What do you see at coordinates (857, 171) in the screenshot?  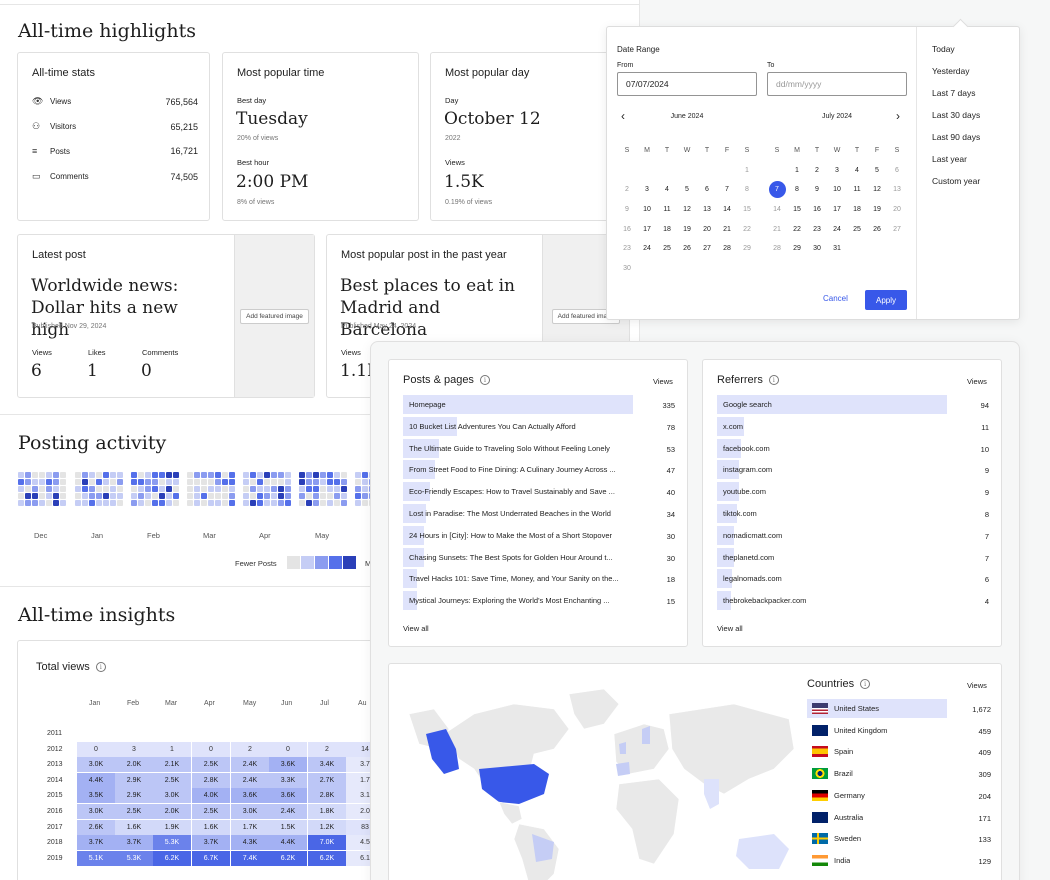 I see `calendar-day: 4` at bounding box center [857, 171].